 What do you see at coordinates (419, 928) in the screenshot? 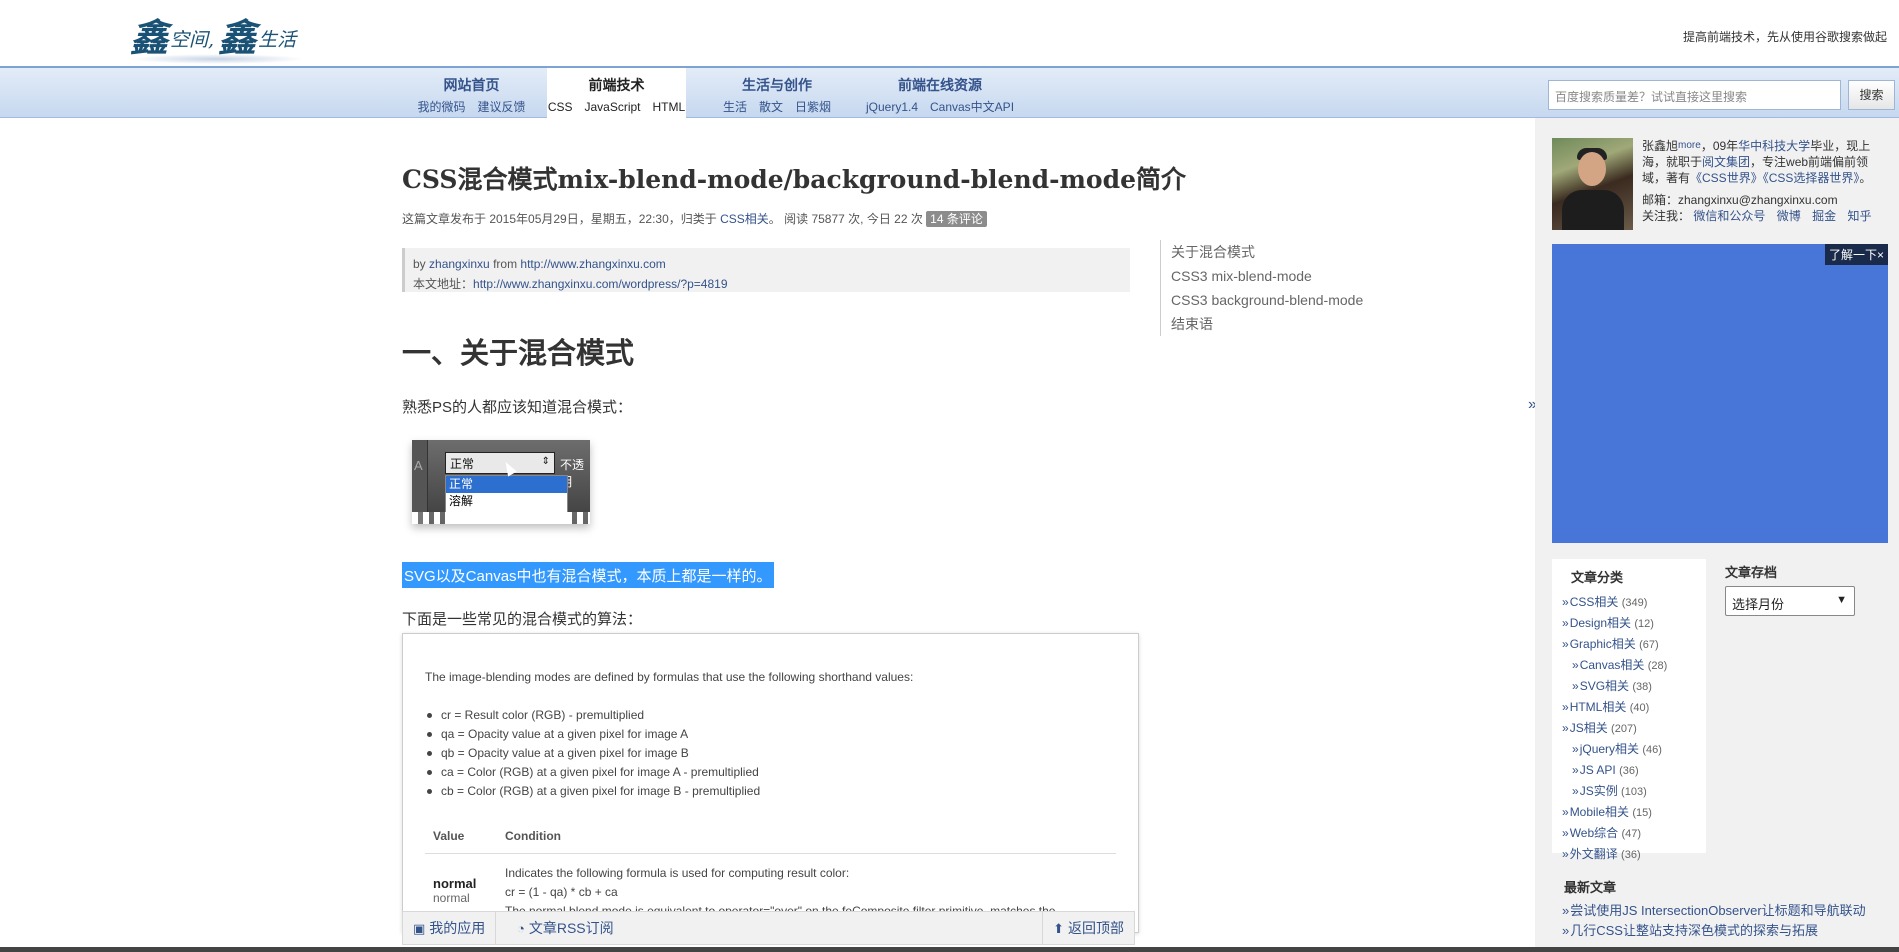
I see `apps-icon: ▣` at bounding box center [419, 928].